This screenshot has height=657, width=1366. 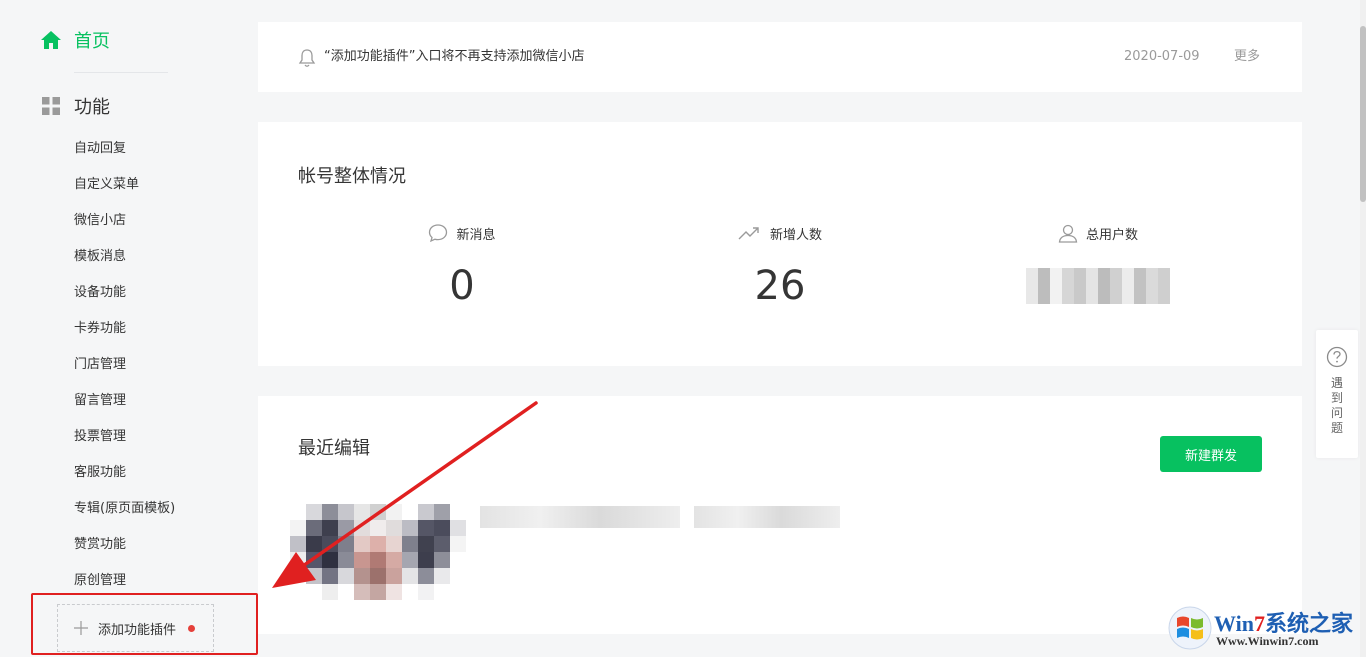 What do you see at coordinates (1337, 357) in the screenshot?
I see `question-circle-icon` at bounding box center [1337, 357].